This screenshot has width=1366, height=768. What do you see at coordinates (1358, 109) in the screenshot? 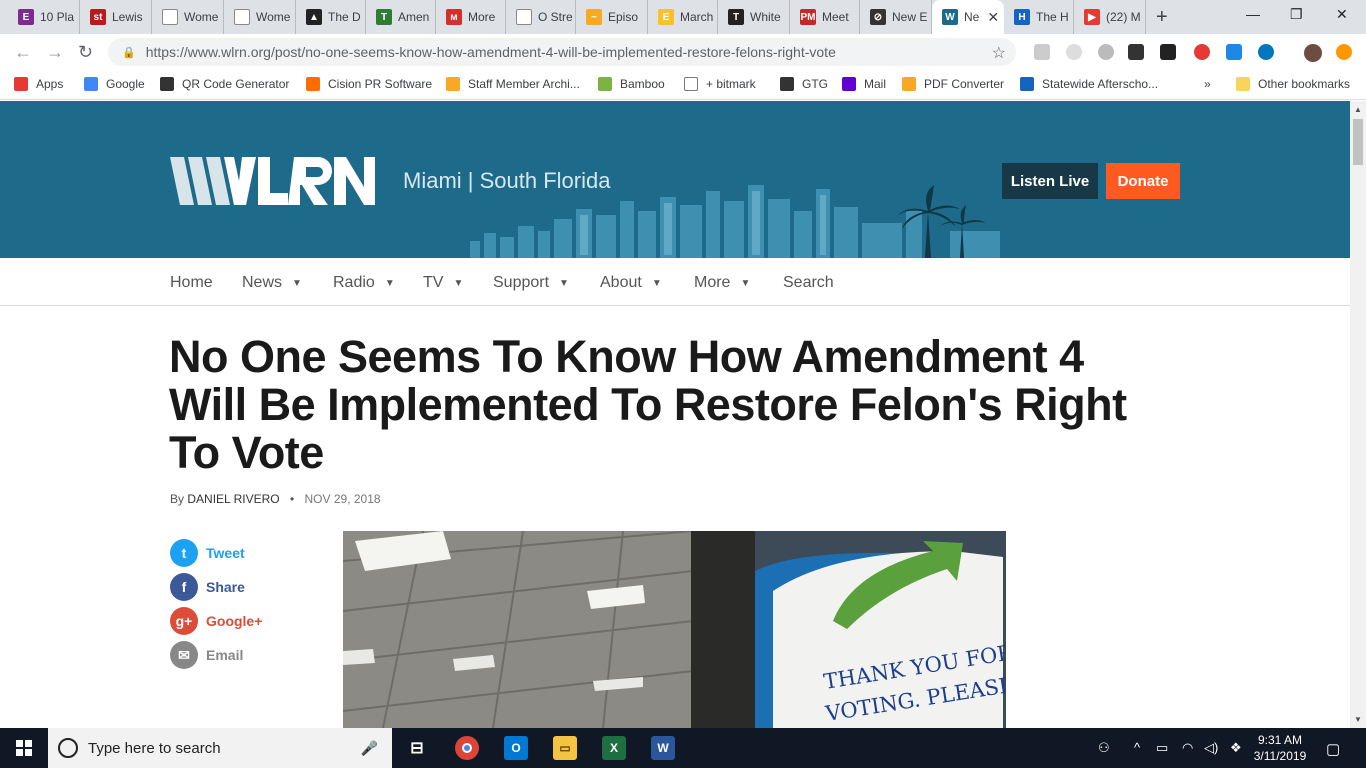
I see `scroll-up-icon: ▲` at bounding box center [1358, 109].